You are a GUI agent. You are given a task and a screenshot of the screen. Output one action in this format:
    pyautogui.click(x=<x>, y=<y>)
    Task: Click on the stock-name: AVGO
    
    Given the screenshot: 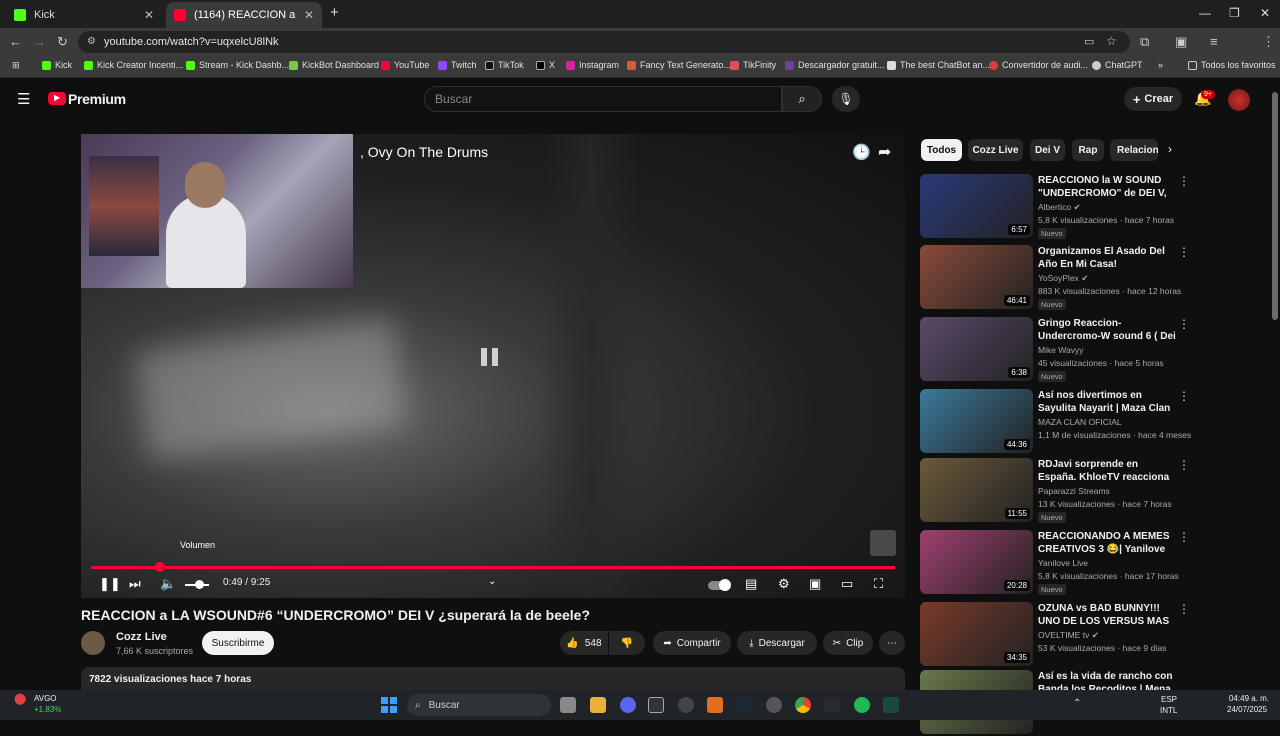 What is the action you would take?
    pyautogui.click(x=45, y=698)
    